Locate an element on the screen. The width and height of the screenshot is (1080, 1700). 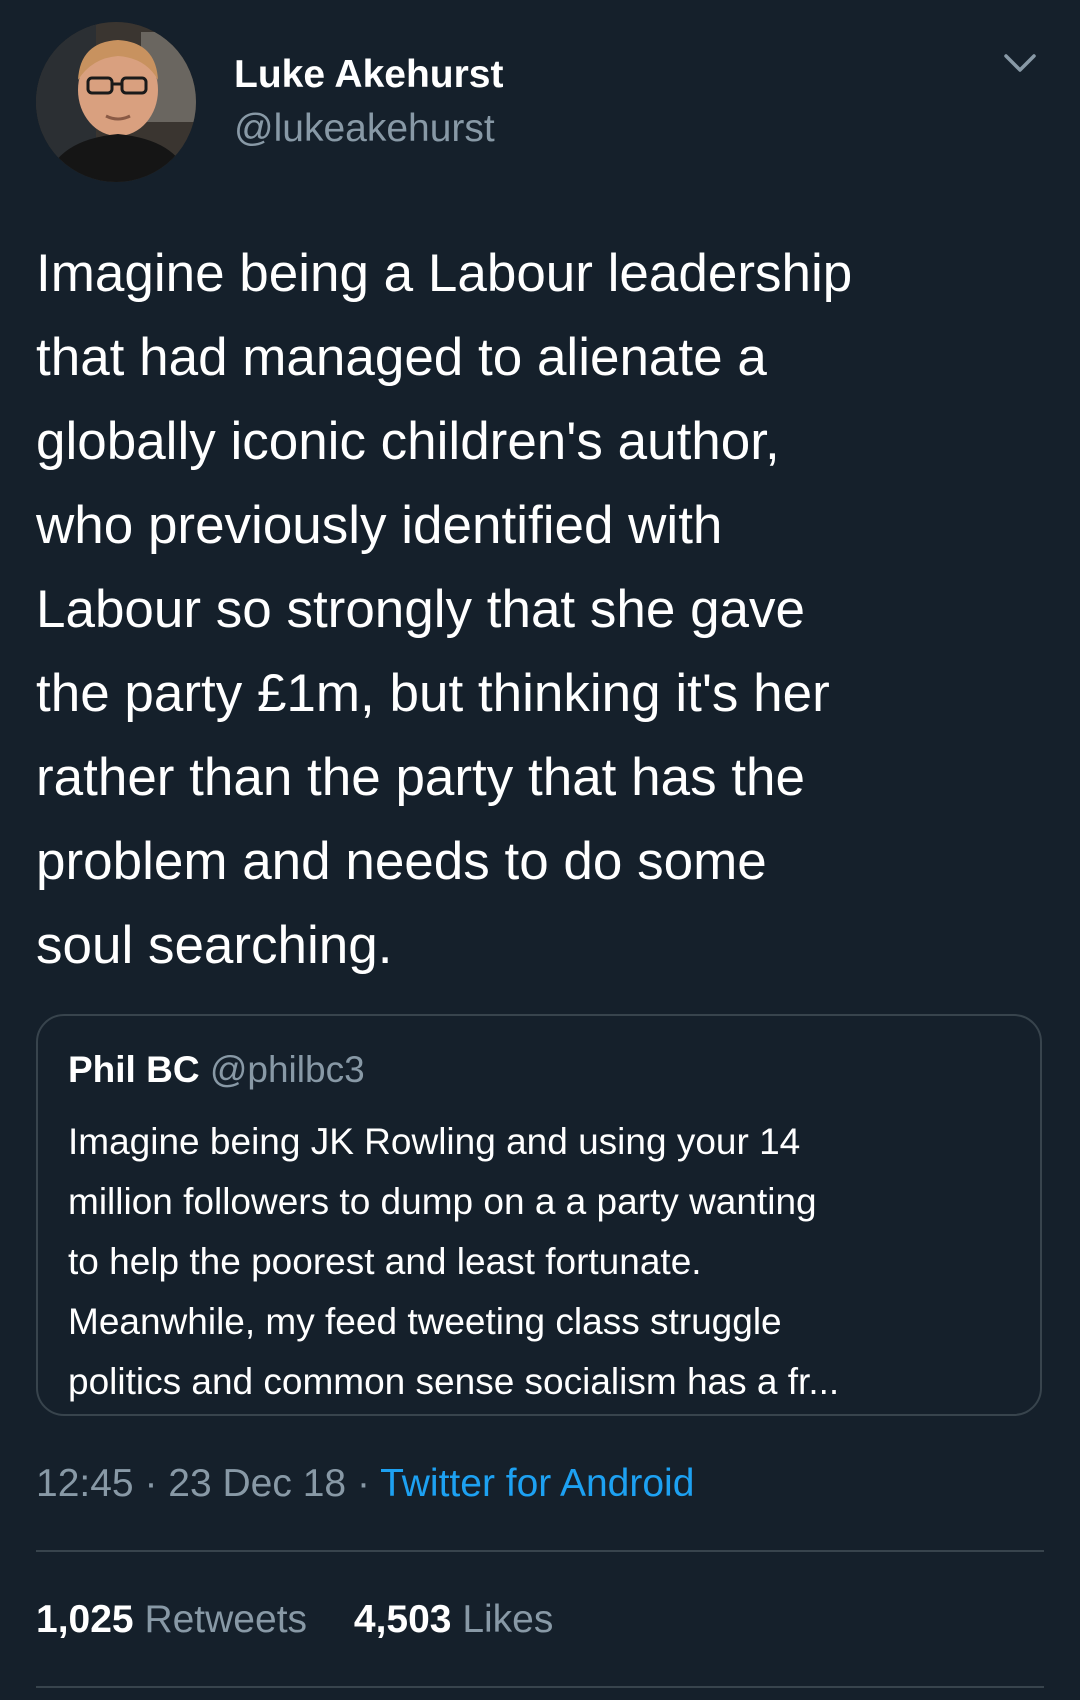
quoted-tweet-header: Phil BC @philbc3 is located at coordinates (216, 1070).